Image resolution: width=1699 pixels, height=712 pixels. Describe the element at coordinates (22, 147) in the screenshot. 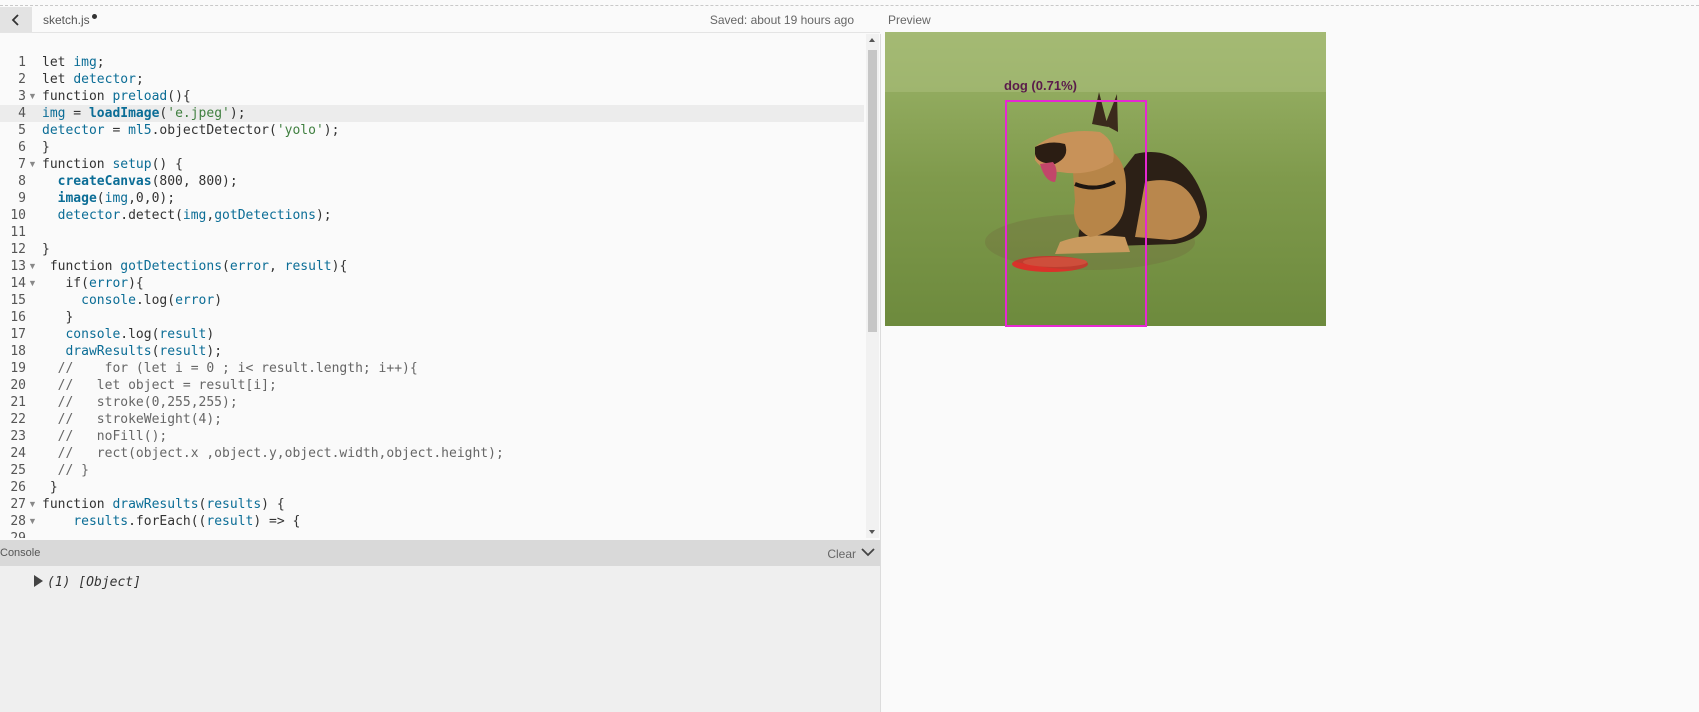

I see `line-number: 6` at that location.